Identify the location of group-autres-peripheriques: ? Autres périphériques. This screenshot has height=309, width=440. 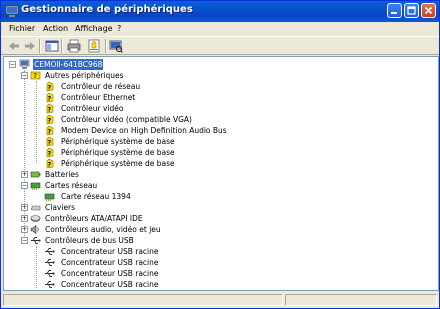
(95, 75).